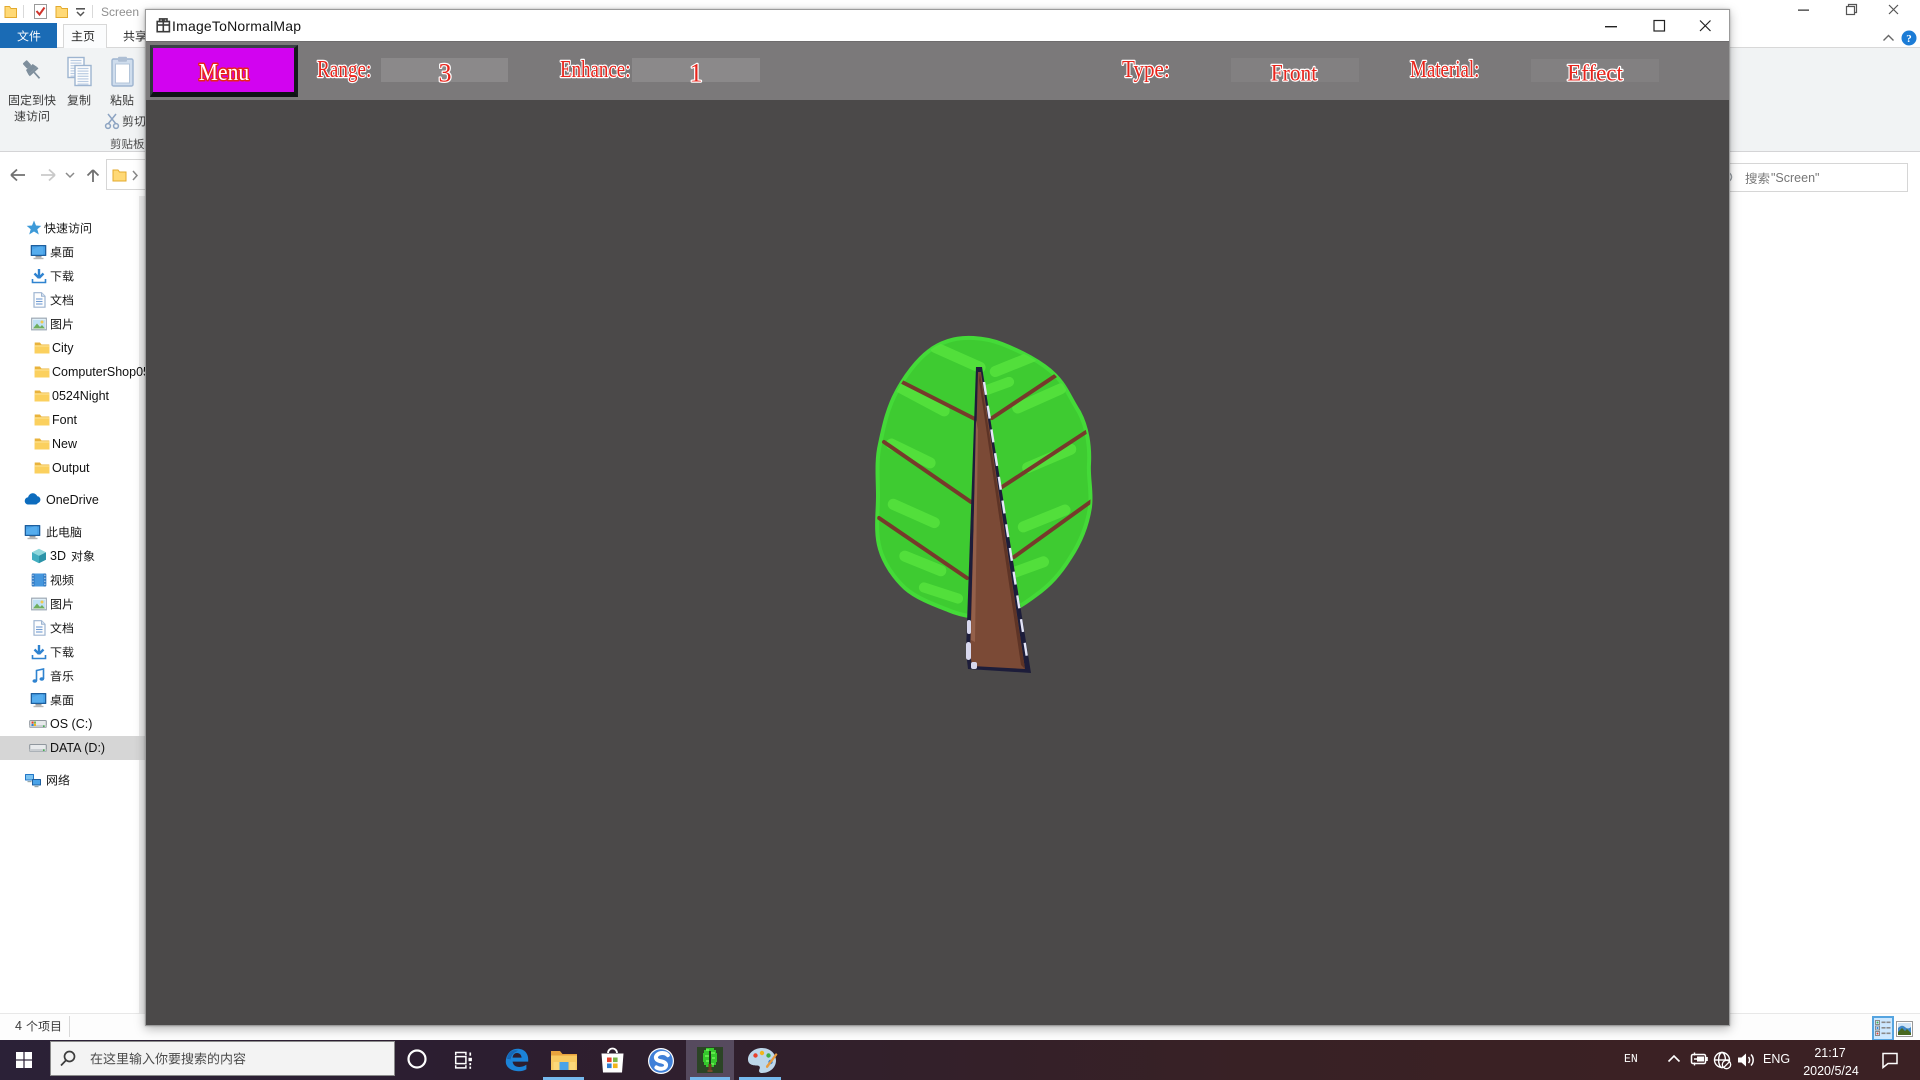 The image size is (1920, 1080). I want to click on svg-text: Type:, so click(1146, 69).